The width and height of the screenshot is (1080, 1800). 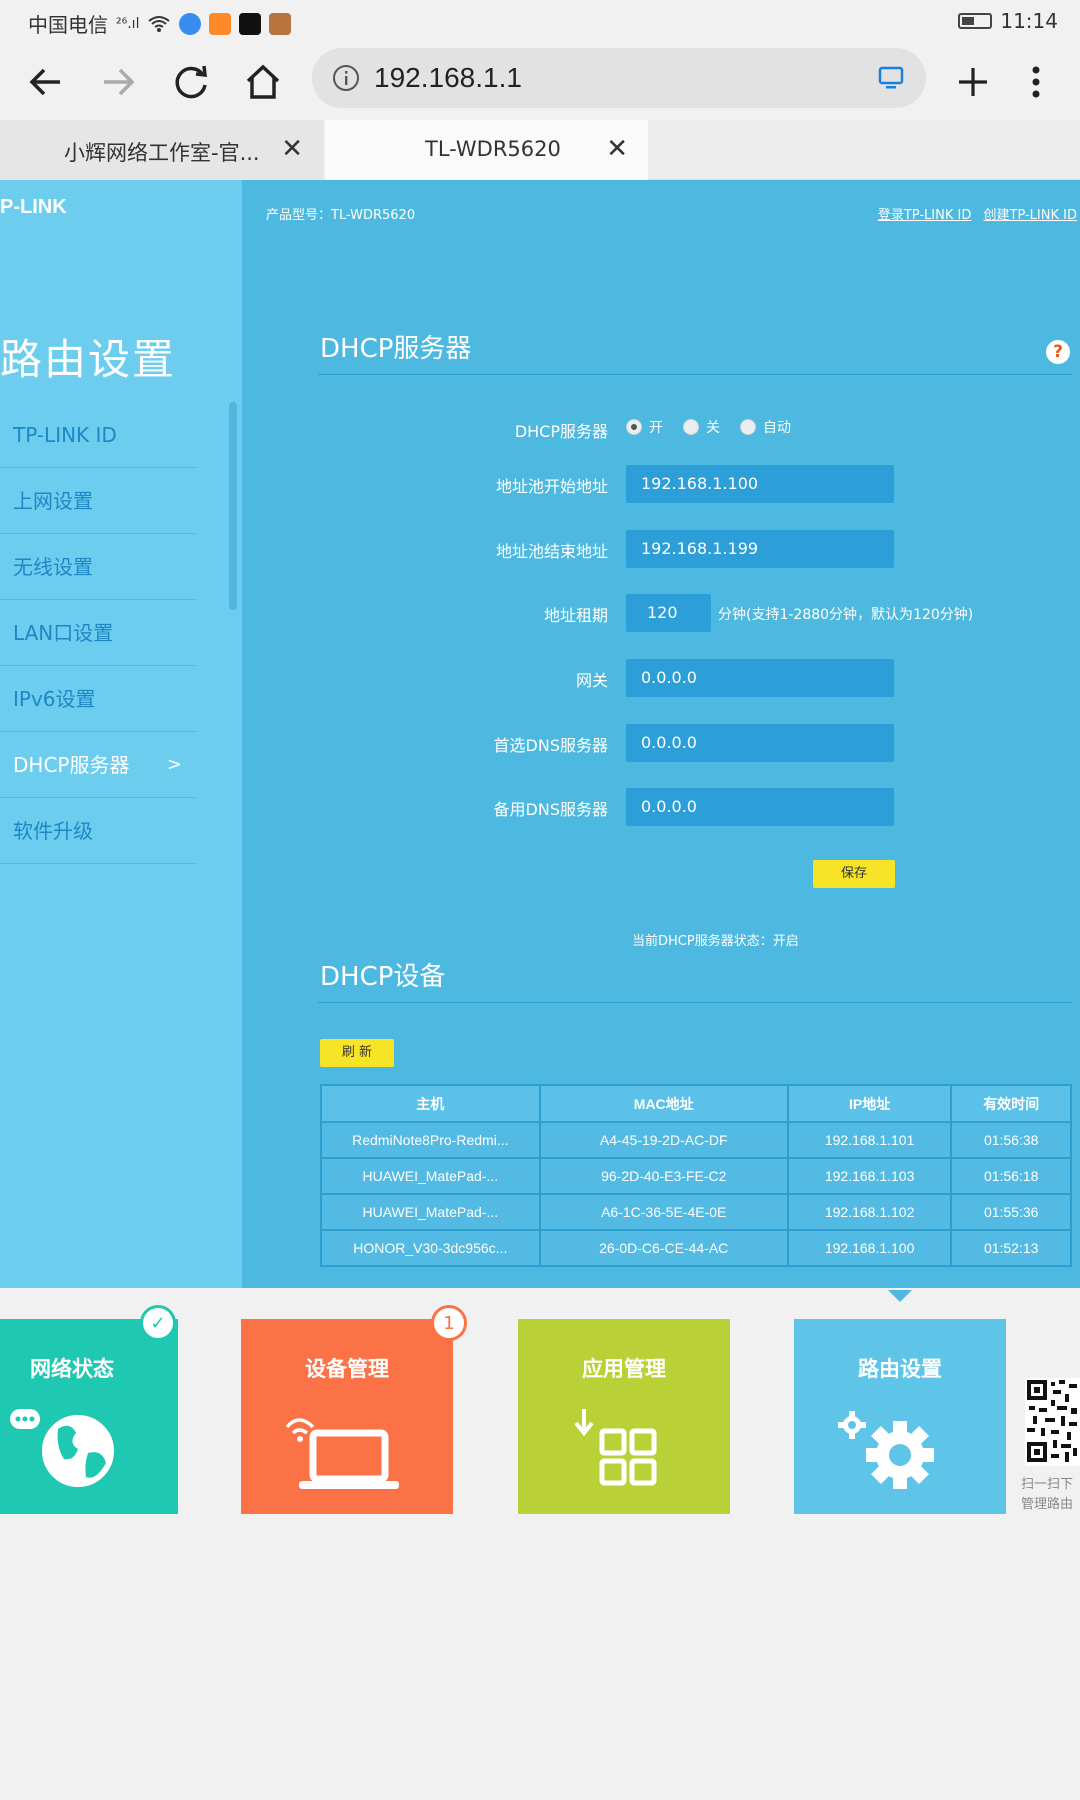 What do you see at coordinates (88, 359) in the screenshot?
I see `sidebar-title: 路由设置` at bounding box center [88, 359].